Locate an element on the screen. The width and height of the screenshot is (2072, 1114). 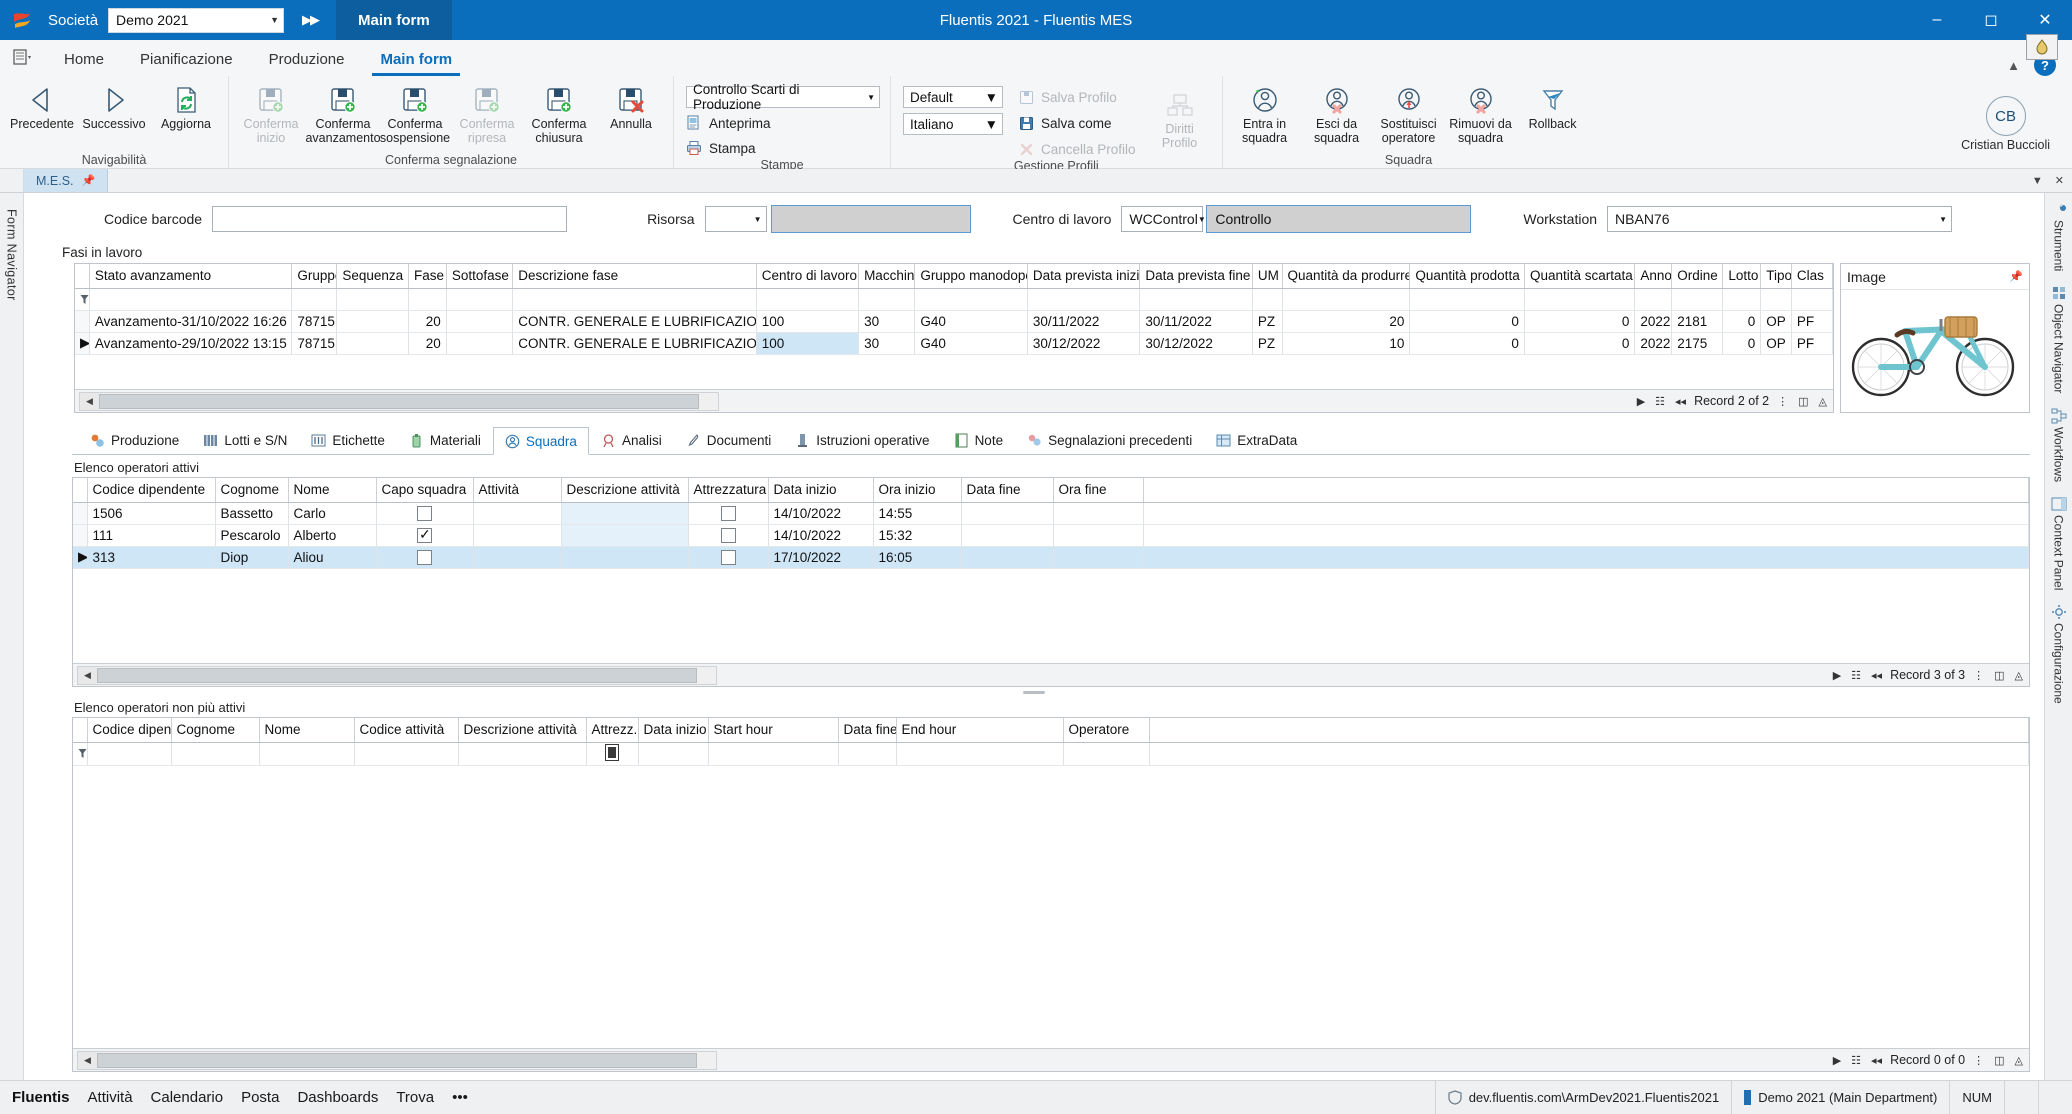
risorsa-select: ▼ is located at coordinates (735, 219).